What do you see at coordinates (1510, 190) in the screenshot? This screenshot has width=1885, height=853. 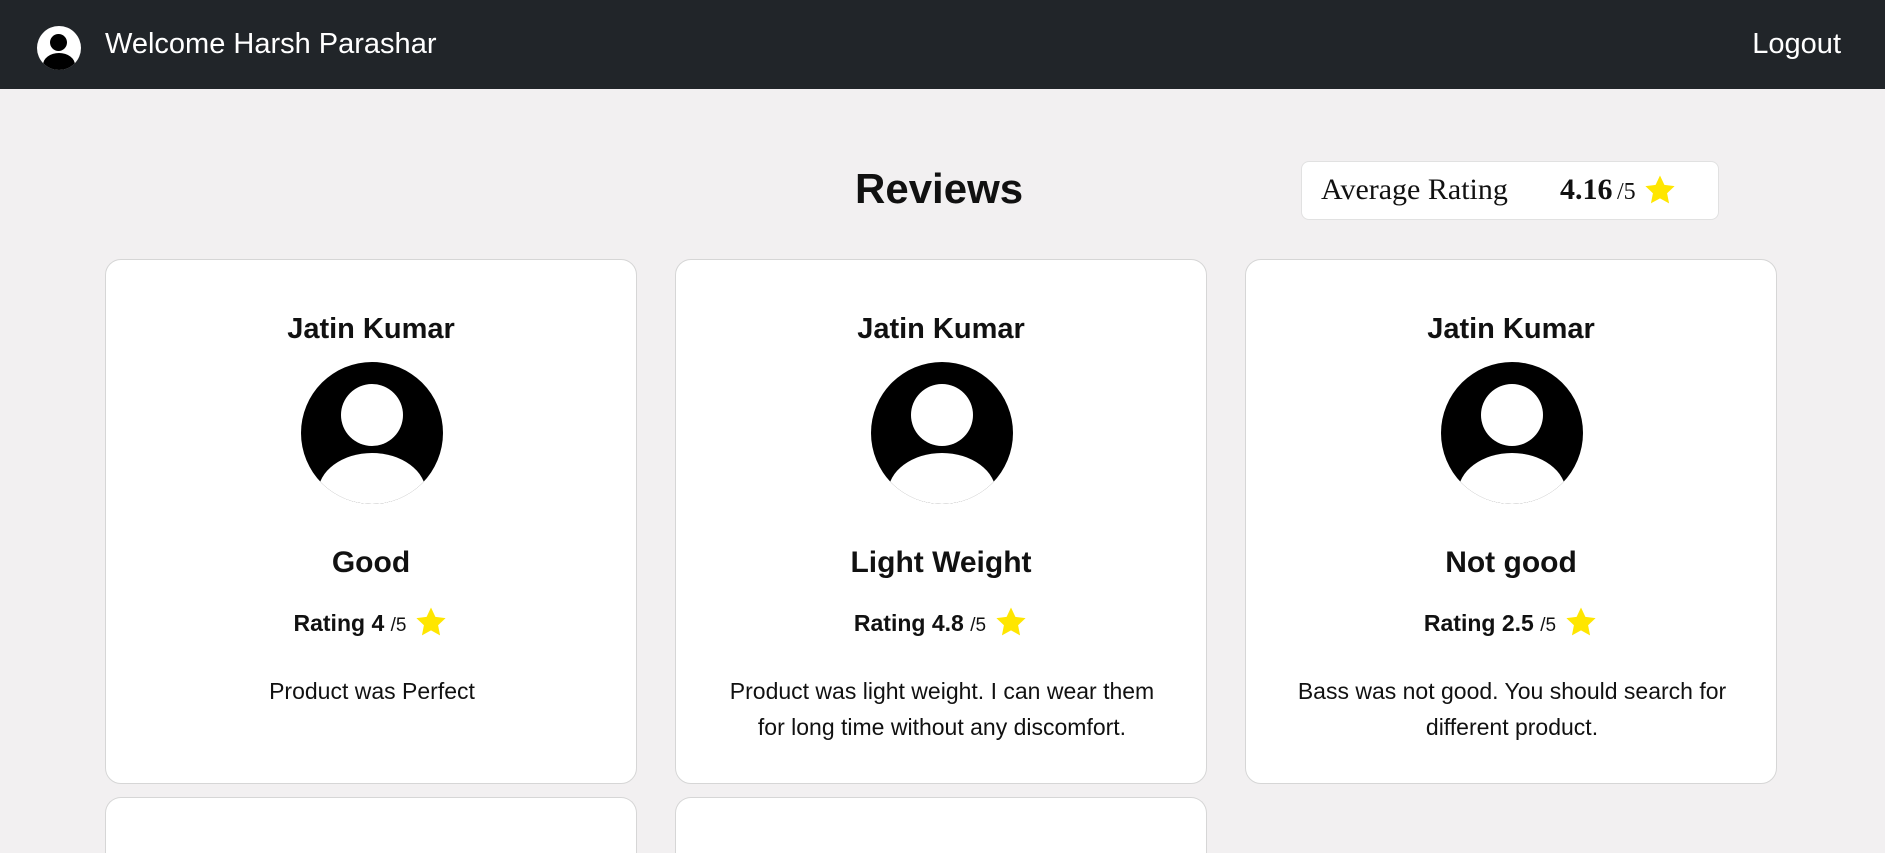 I see `average-rating-box: Average Rating 4.16 /5` at bounding box center [1510, 190].